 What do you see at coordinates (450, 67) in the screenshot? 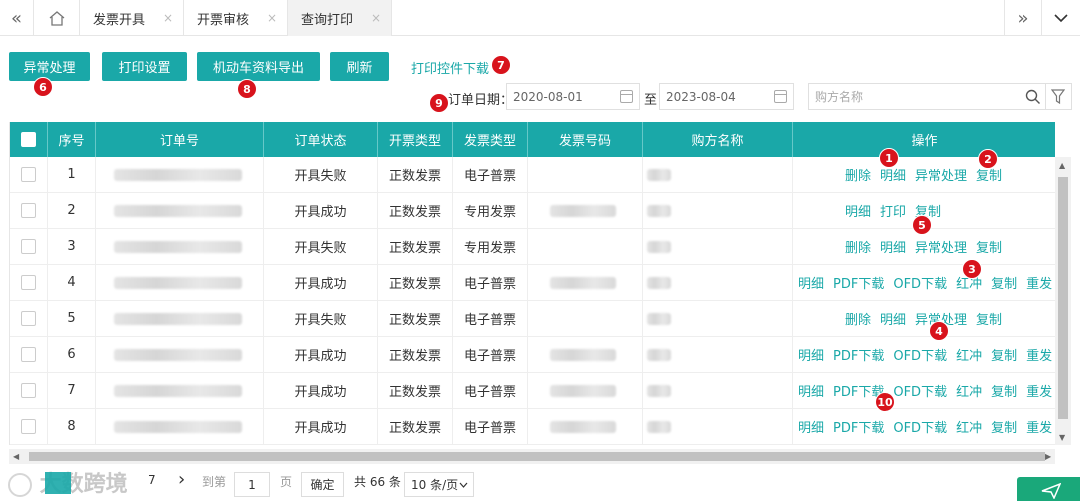
I see `print-plugin-download-link: 打印控件下载` at bounding box center [450, 67].